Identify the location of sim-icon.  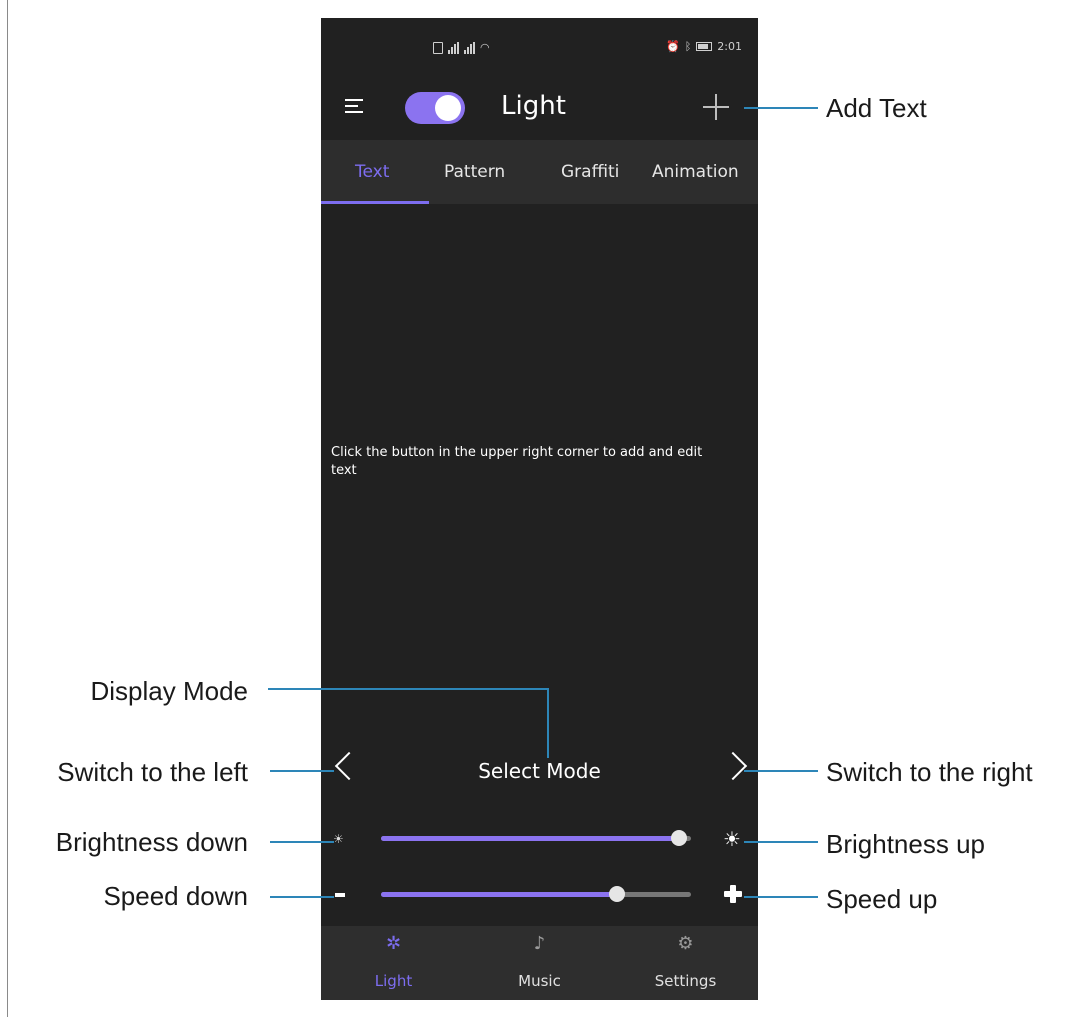
(438, 48).